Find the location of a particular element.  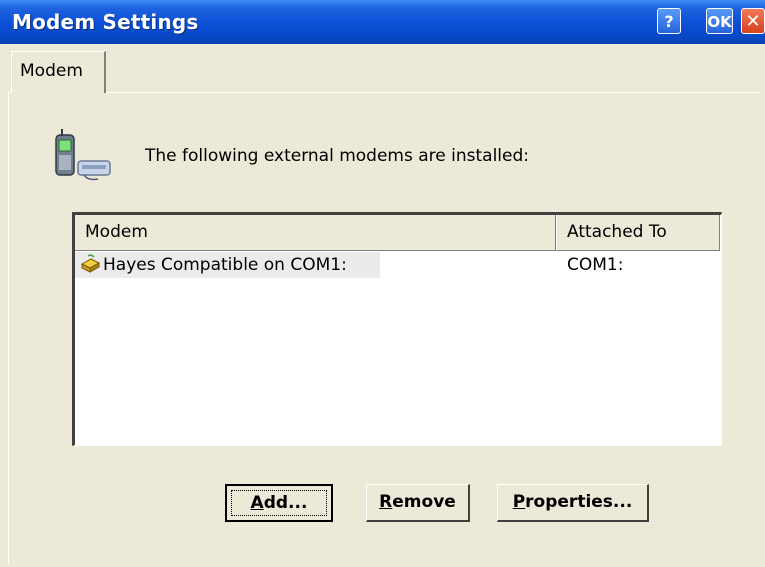

close-button: ✕ is located at coordinates (753, 21).